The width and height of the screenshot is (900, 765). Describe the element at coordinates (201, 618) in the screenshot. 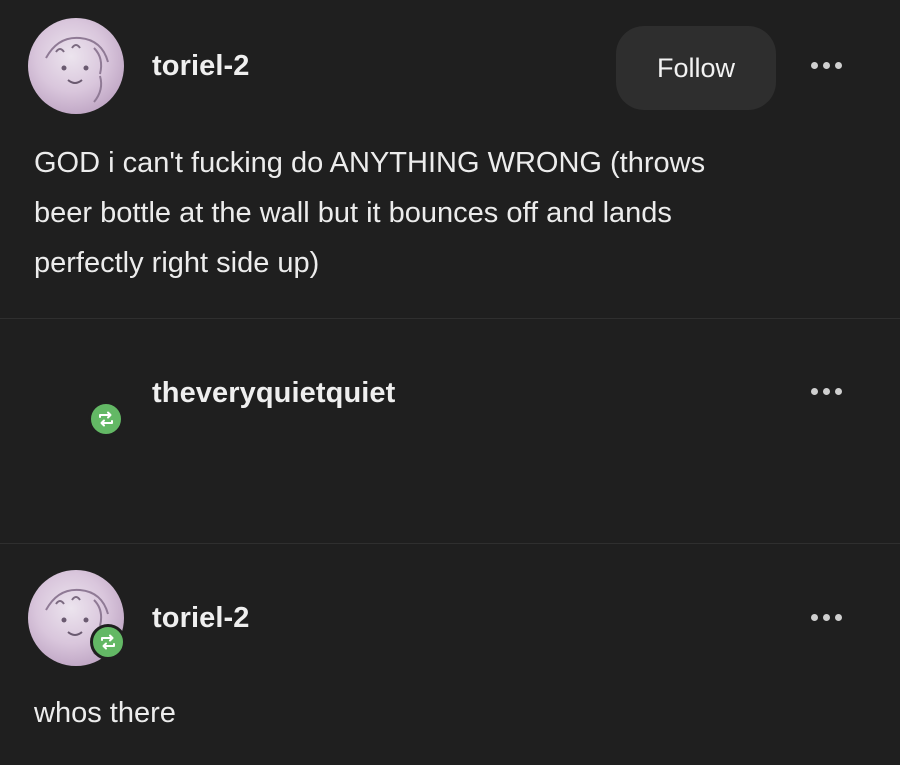

I see `reblog-author: toriel-2` at that location.